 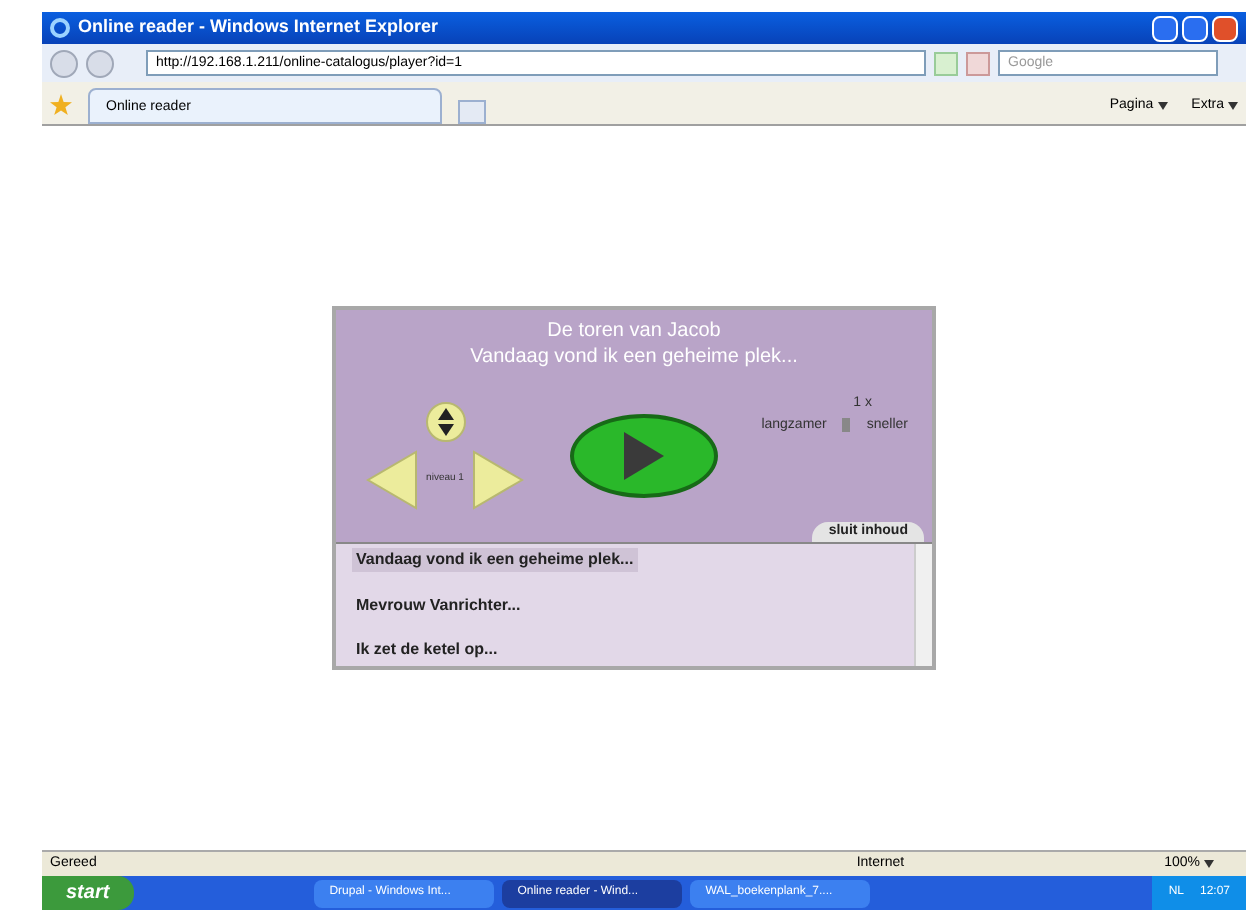 I want to click on stop-button, so click(x=978, y=63).